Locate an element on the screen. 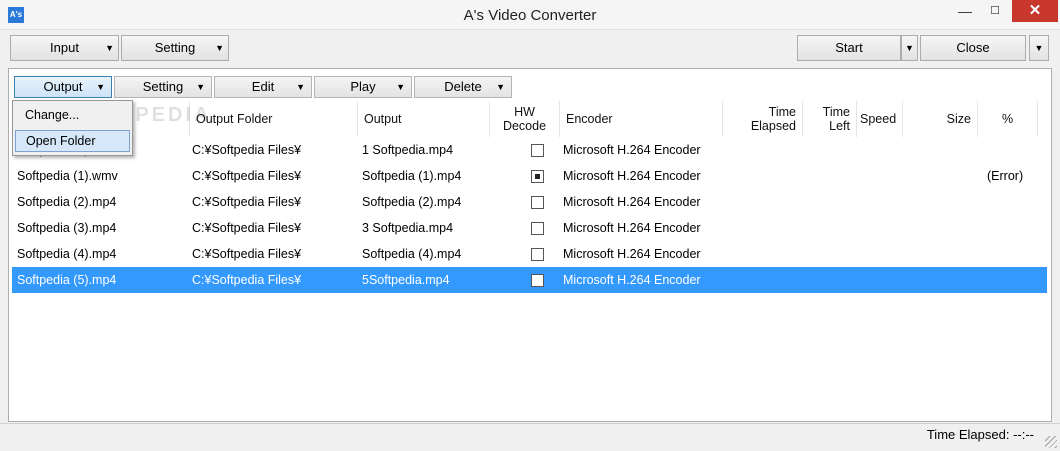 This screenshot has width=1060, height=451. output-menu-label: Output is located at coordinates (63, 86).